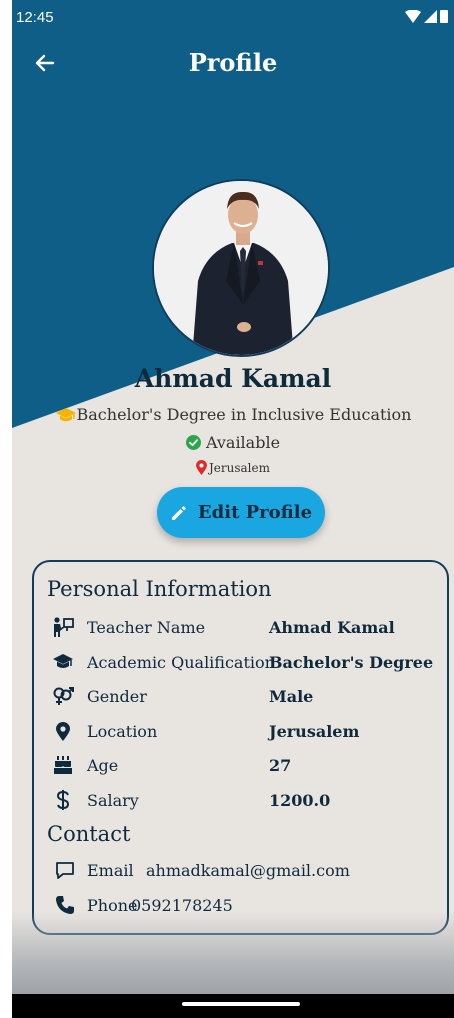  What do you see at coordinates (146, 627) in the screenshot?
I see `info-label: Teacher Name` at bounding box center [146, 627].